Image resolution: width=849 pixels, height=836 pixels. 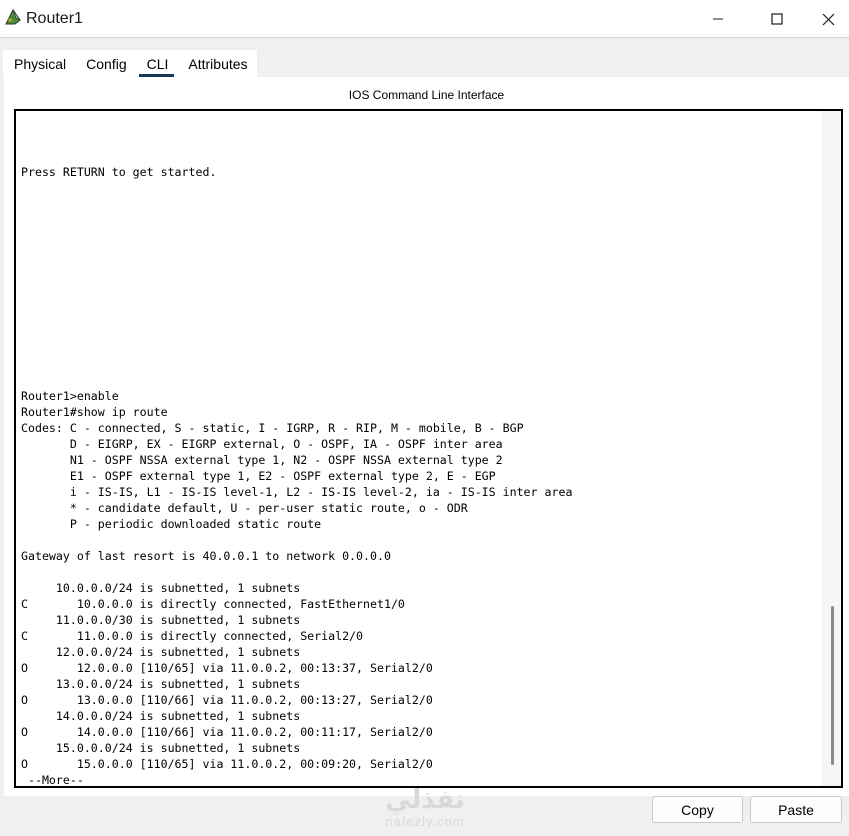 What do you see at coordinates (161, 652) in the screenshot?
I see `terminal-line: 12.0.0.0/24 is subnetted, 1 subnets` at bounding box center [161, 652].